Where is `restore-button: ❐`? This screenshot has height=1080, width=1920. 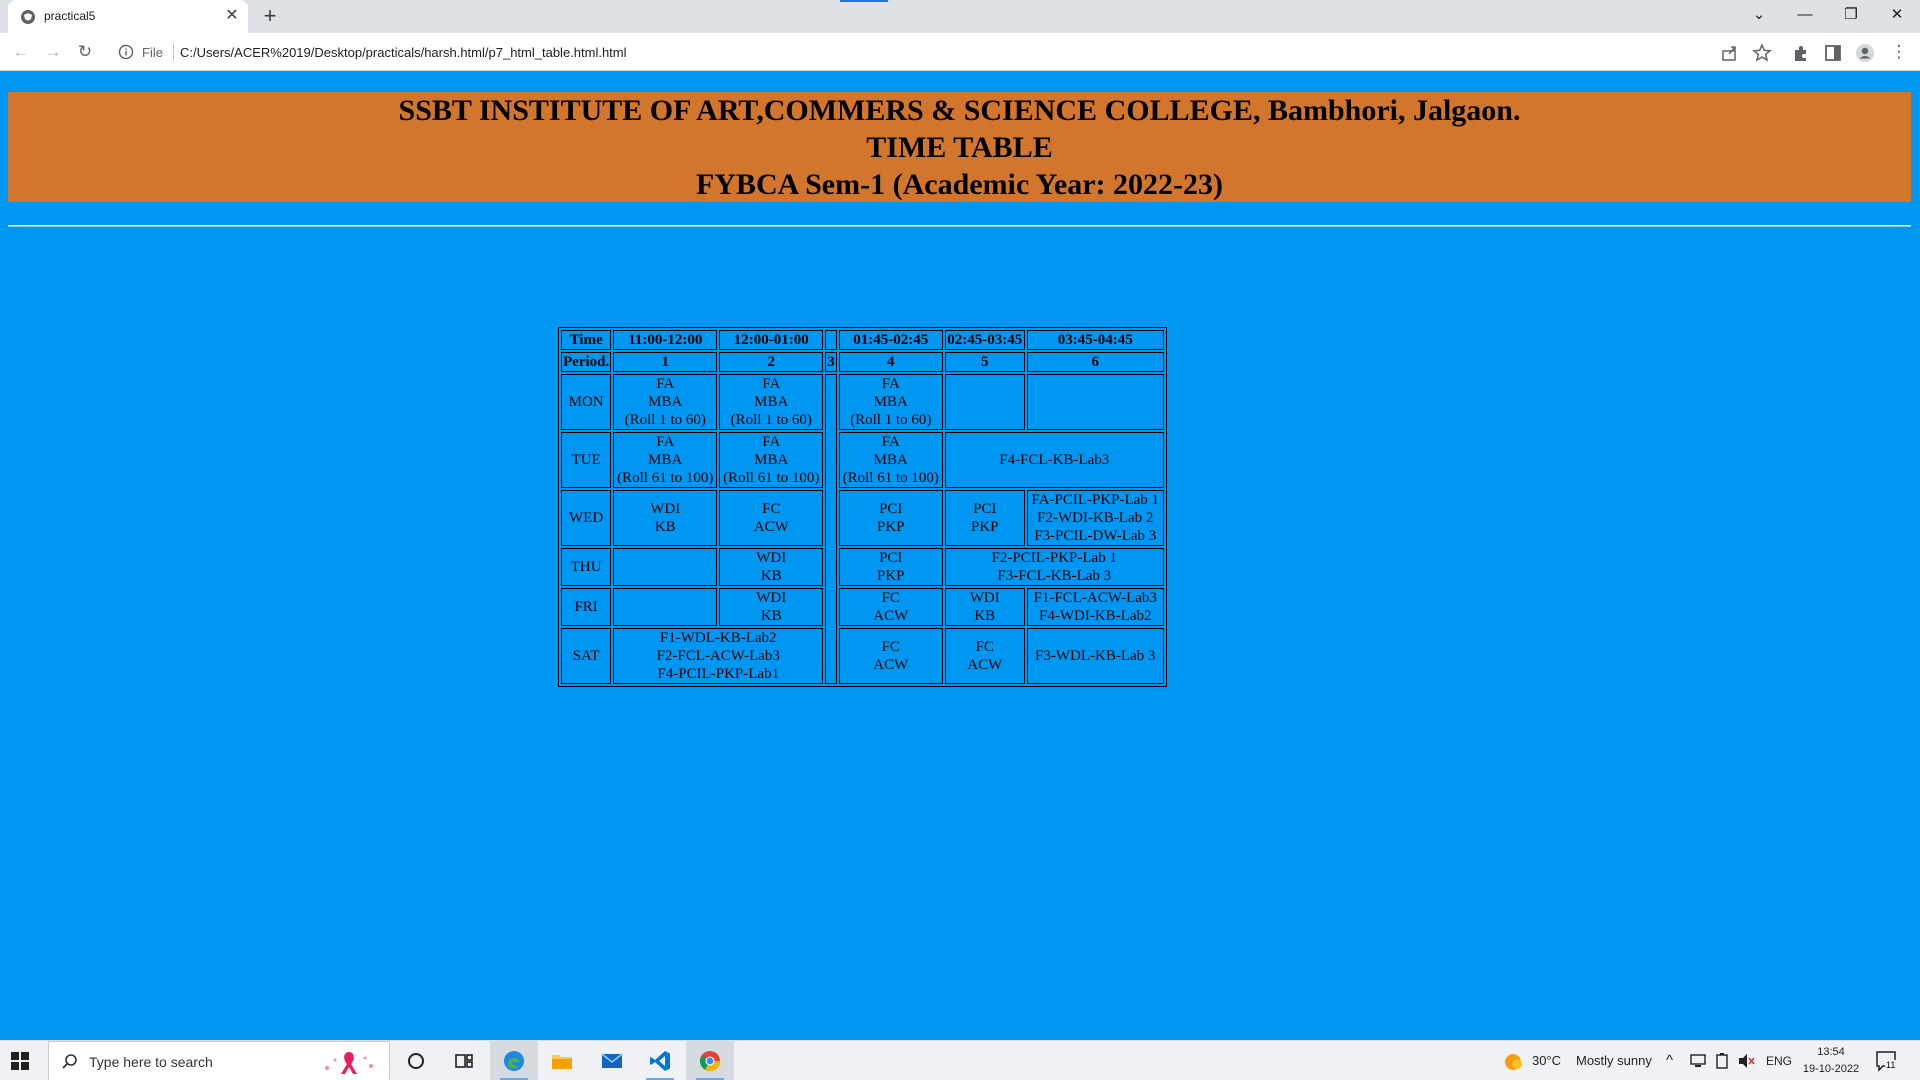
restore-button: ❐ is located at coordinates (1851, 15).